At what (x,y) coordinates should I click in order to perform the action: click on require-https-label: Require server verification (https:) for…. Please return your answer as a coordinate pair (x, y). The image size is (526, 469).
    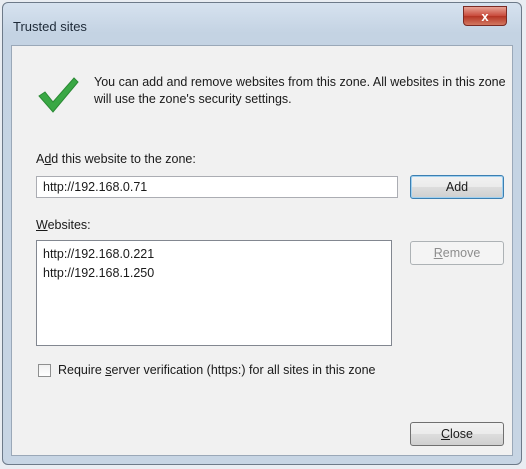
    Looking at the image, I should click on (217, 370).